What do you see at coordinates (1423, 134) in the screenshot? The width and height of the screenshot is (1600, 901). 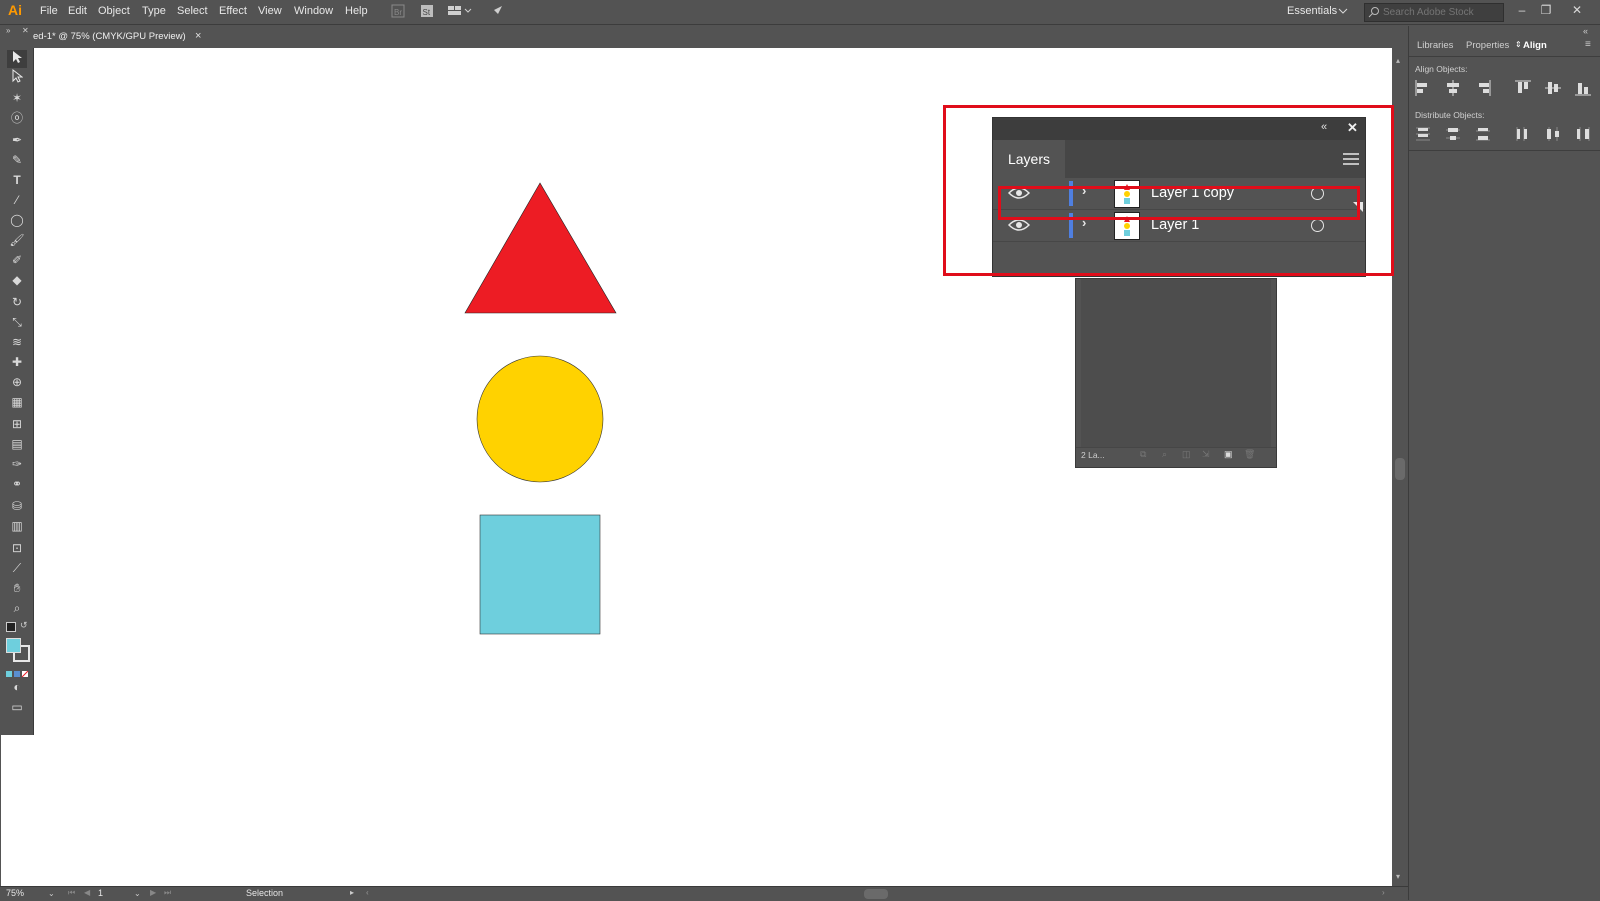 I see `distribute-top-icon` at bounding box center [1423, 134].